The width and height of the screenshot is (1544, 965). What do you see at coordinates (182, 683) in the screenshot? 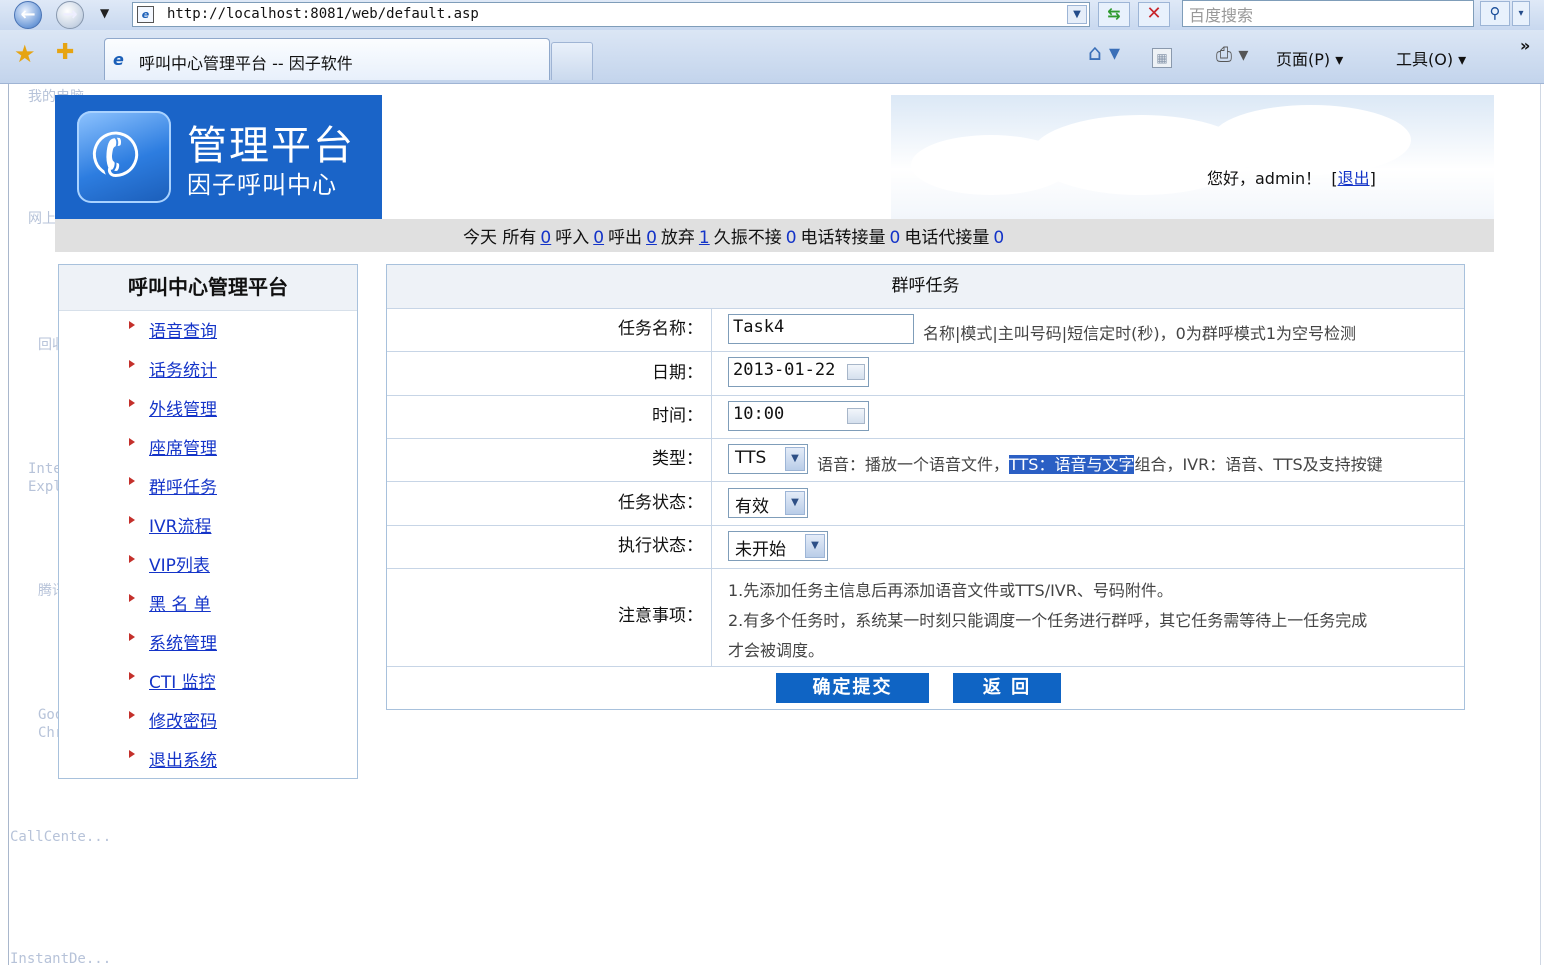
I see `menu-link: CTI 监控` at bounding box center [182, 683].